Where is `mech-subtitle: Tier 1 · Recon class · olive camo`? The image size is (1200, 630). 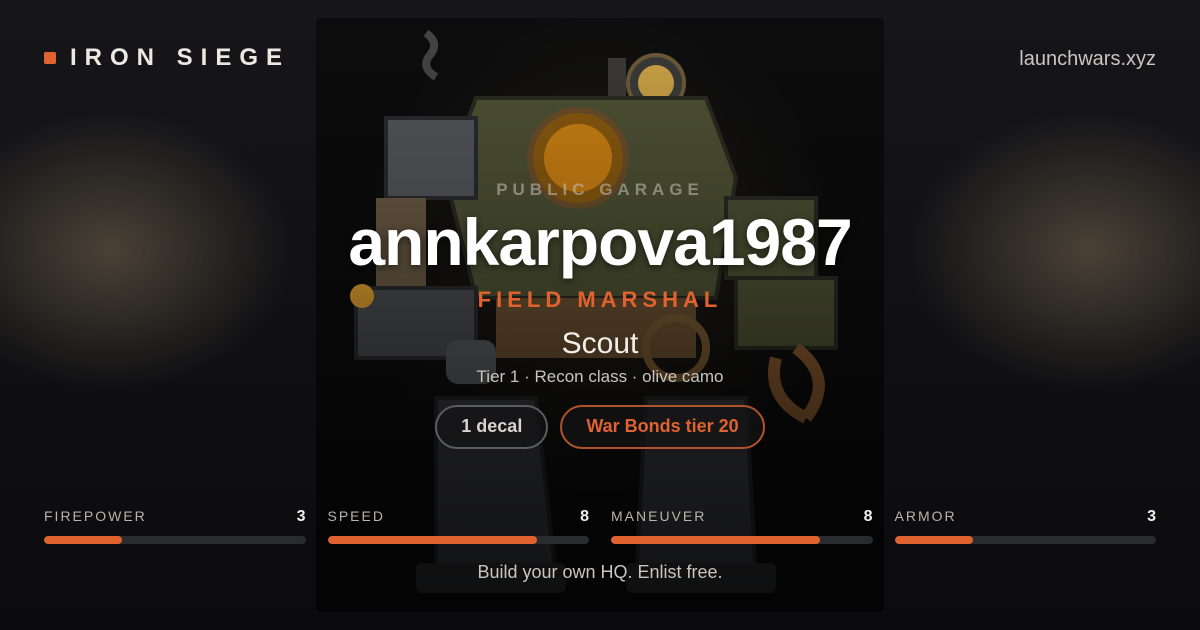
mech-subtitle: Tier 1 · Recon class · olive camo is located at coordinates (600, 376).